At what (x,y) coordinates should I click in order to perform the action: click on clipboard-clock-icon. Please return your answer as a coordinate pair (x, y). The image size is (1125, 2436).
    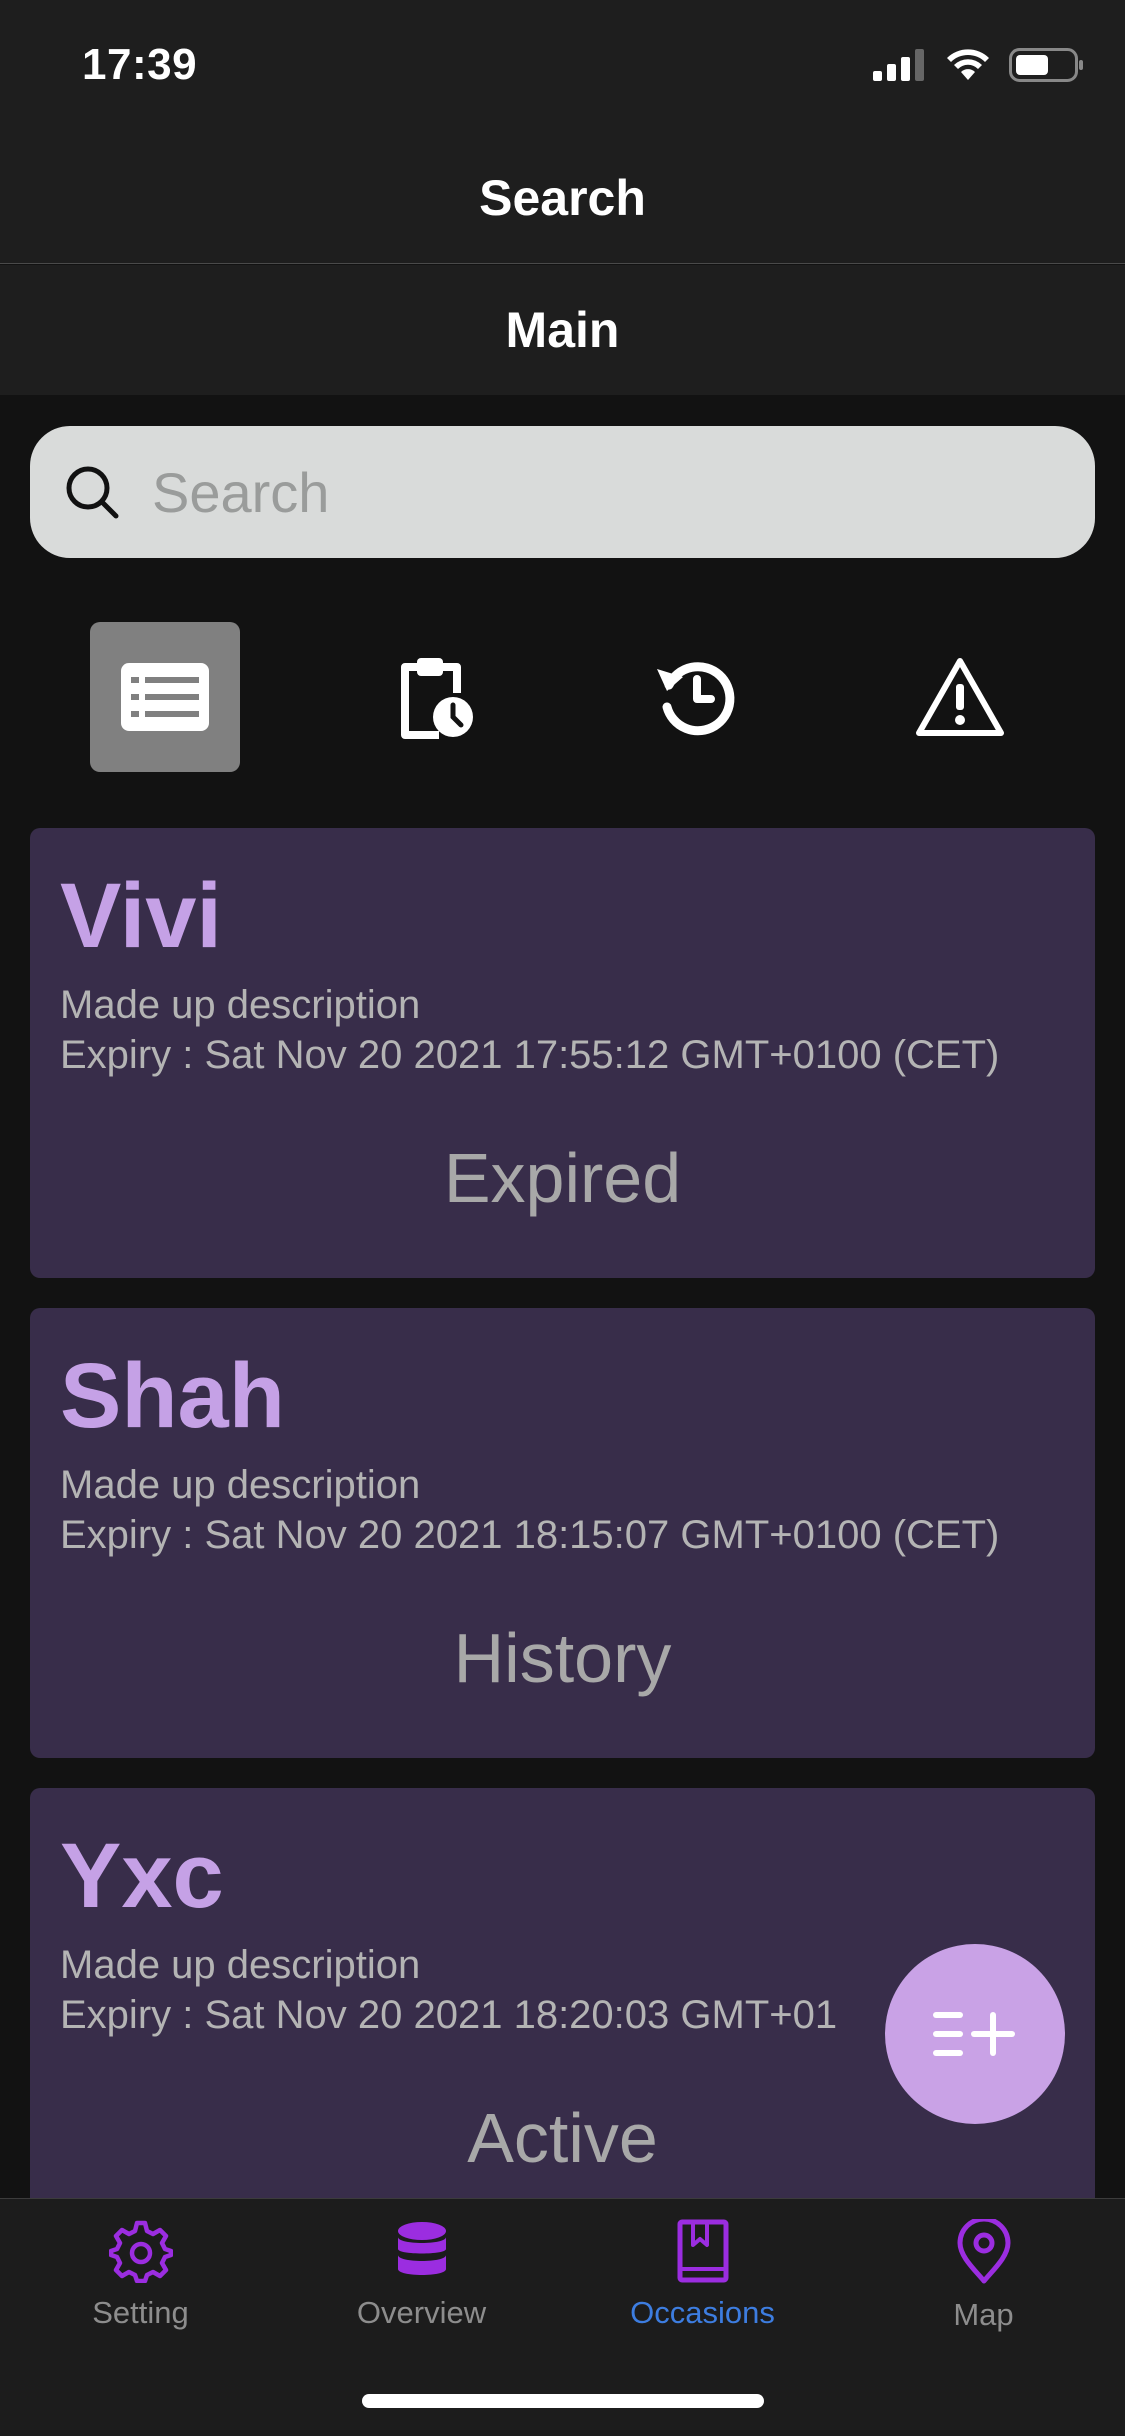
    Looking at the image, I should click on (437, 698).